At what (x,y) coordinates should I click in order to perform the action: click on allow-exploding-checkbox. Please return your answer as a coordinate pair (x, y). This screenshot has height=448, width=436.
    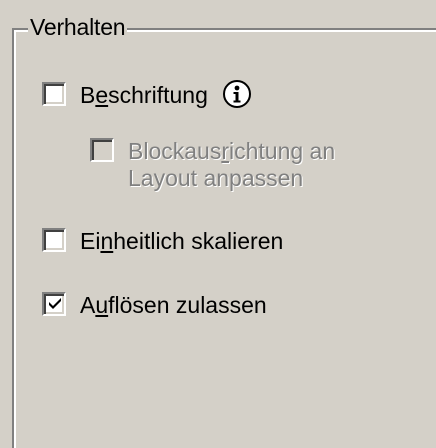
    Looking at the image, I should click on (54, 304).